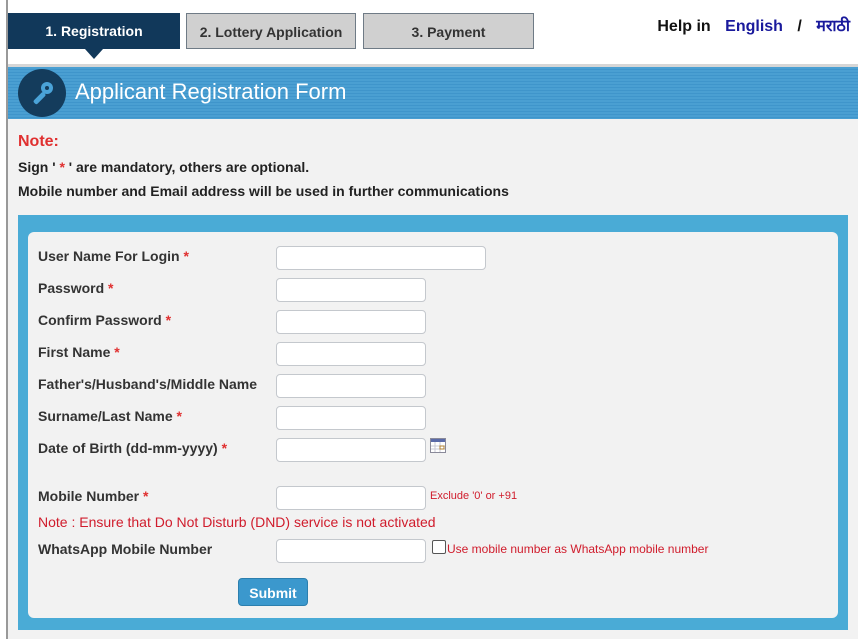 The height and width of the screenshot is (639, 858). I want to click on label-text: Confirm Password, so click(100, 320).